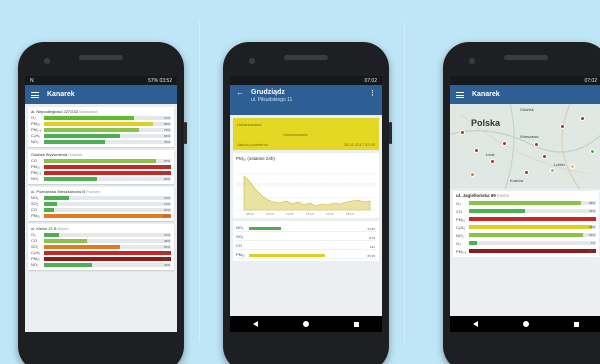  Describe the element at coordinates (306, 236) in the screenshot. I see `pollutant-row: SO₂ 8.53` at that location.